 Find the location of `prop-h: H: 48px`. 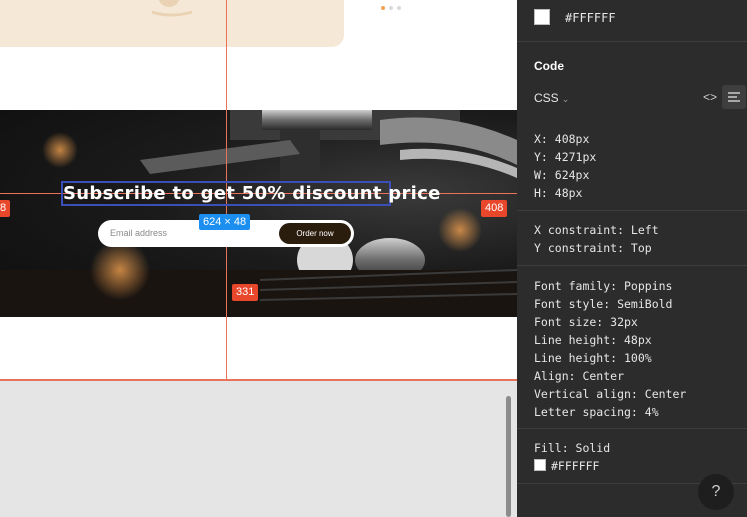

prop-h: H: 48px is located at coordinates (558, 193).